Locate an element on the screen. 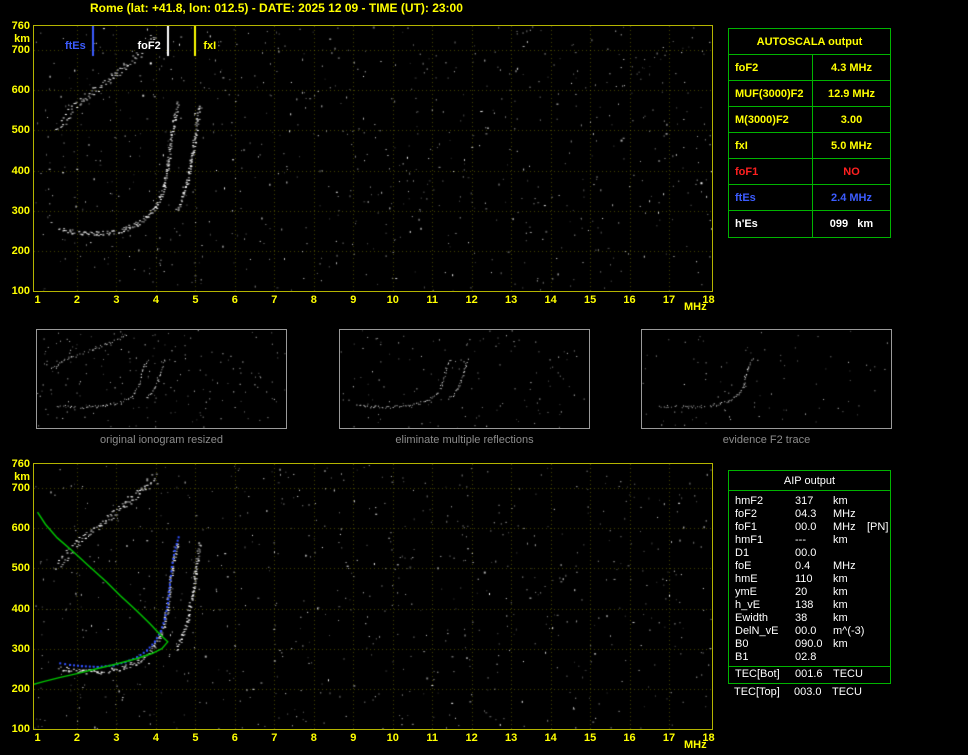 This screenshot has height=755, width=968. autoscala-row-value: 3.00 is located at coordinates (851, 120).